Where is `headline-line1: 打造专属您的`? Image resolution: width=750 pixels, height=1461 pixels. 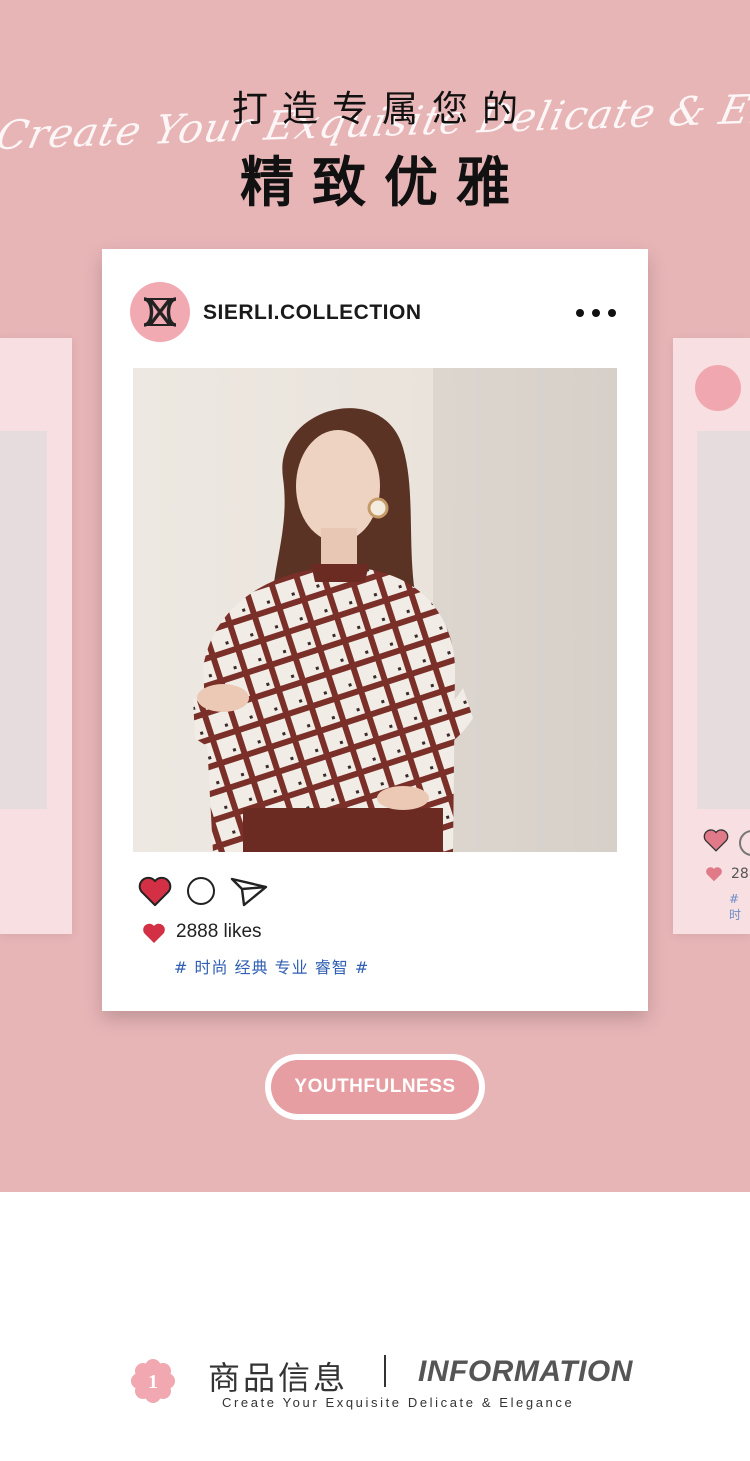 headline-line1: 打造专属您的 is located at coordinates (381, 109).